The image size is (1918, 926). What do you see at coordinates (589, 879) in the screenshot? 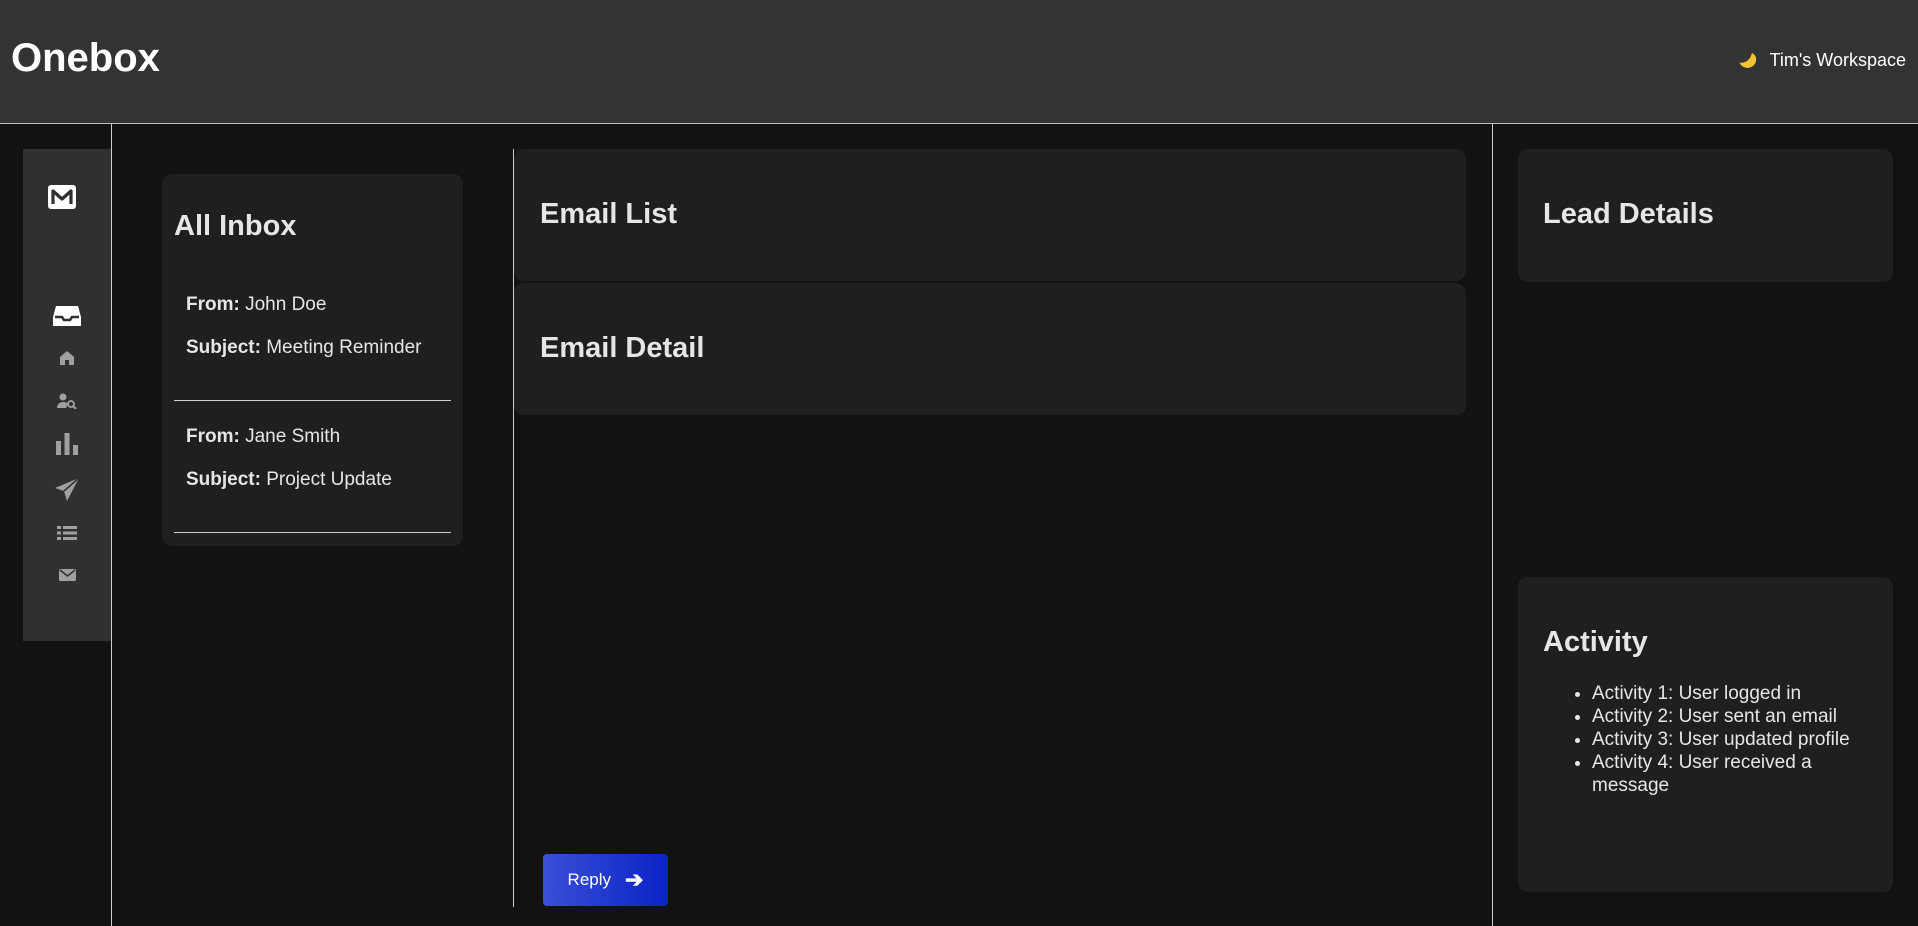
I see `reply-label: Reply` at bounding box center [589, 879].